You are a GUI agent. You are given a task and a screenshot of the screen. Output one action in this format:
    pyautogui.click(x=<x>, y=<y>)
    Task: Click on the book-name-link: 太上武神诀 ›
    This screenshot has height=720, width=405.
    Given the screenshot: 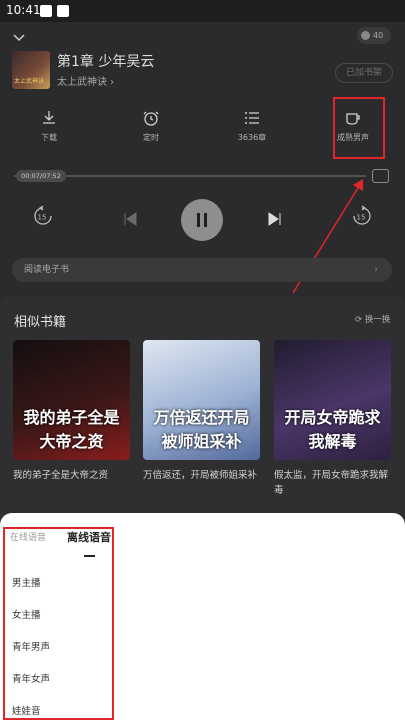 What is the action you would take?
    pyautogui.click(x=85, y=80)
    